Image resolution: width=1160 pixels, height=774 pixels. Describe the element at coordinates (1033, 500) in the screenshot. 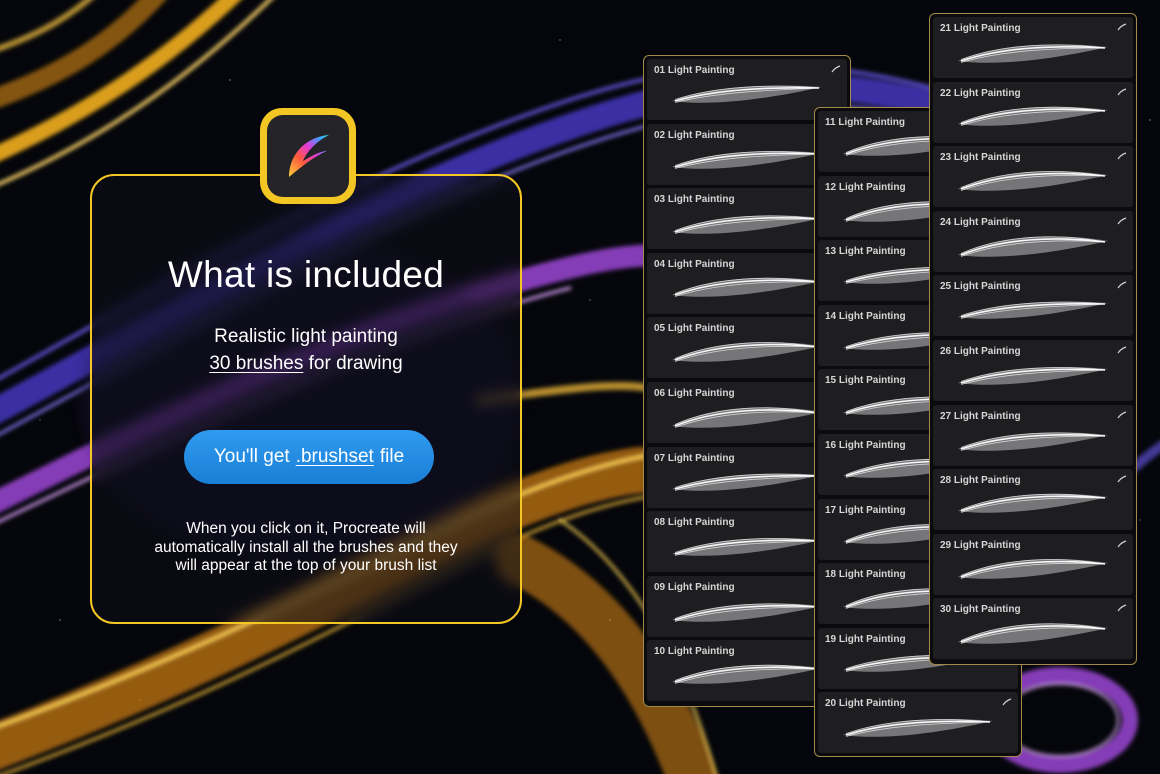

I see `brush-item: 28 Light Painting` at that location.